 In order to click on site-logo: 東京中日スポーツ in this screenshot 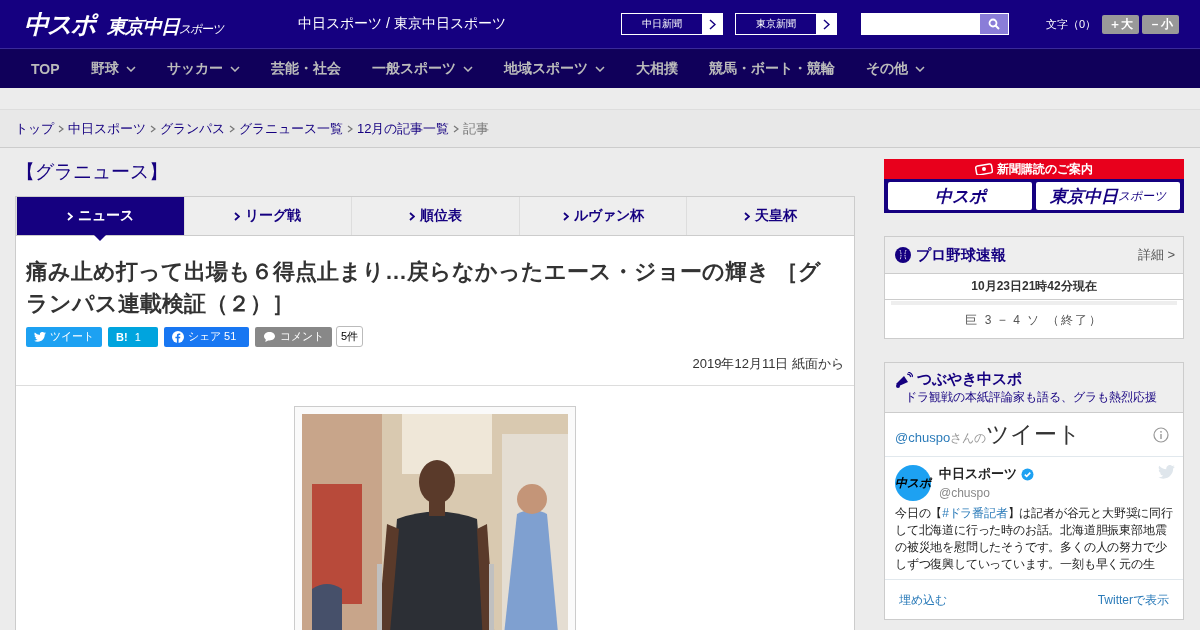, I will do `click(165, 26)`.